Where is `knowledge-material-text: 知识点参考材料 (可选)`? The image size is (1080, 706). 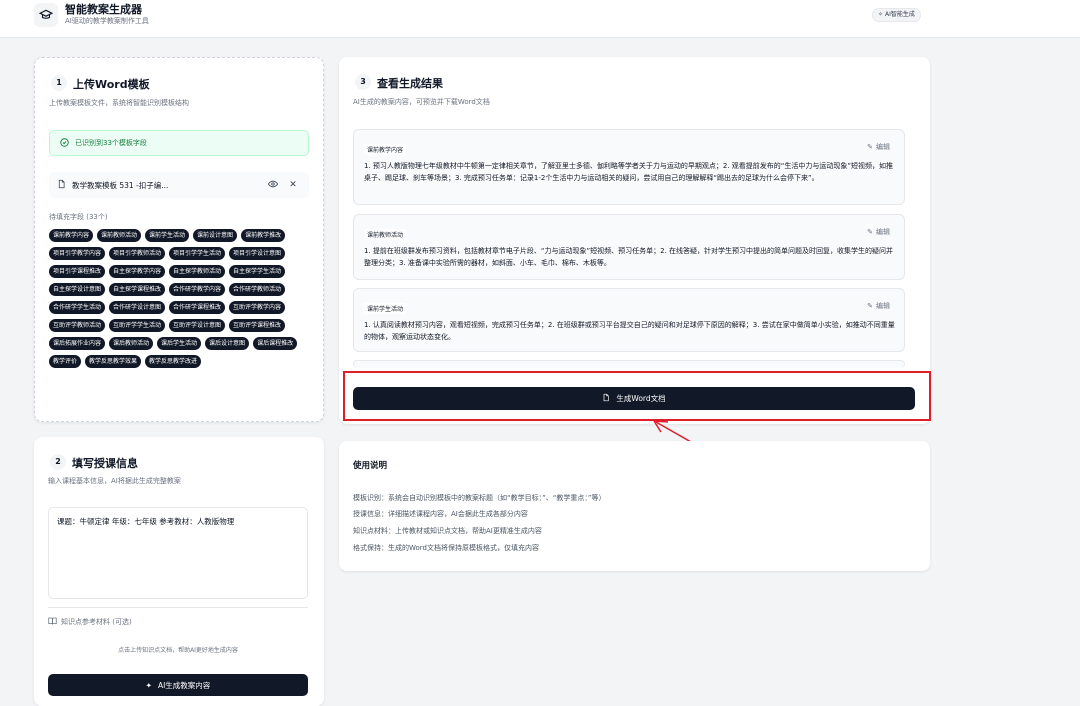 knowledge-material-text: 知识点参考材料 (可选) is located at coordinates (96, 622).